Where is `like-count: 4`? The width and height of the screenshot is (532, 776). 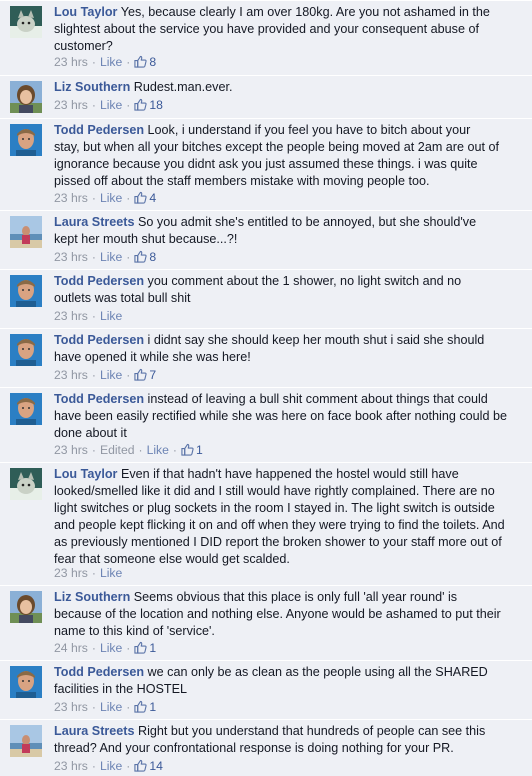
like-count: 4 is located at coordinates (145, 198).